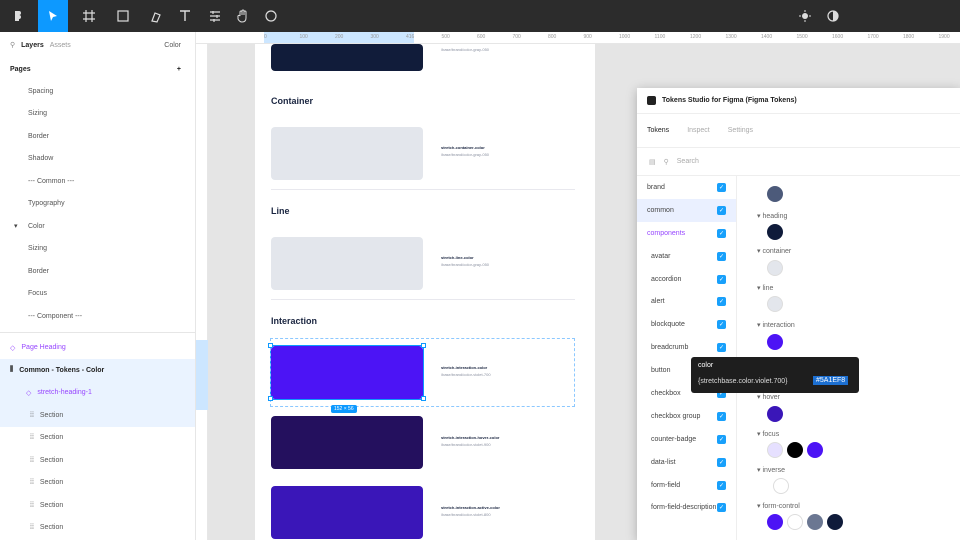 The height and width of the screenshot is (540, 960). What do you see at coordinates (652, 162) in the screenshot?
I see `token-sets-icon: ▤` at bounding box center [652, 162].